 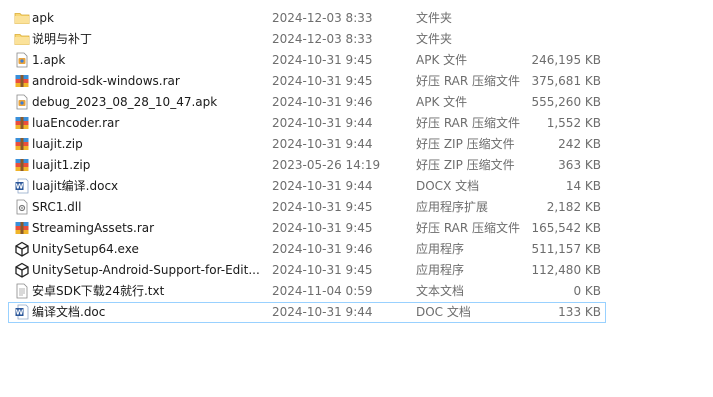 I want to click on file-type: 应用程序扩展, so click(x=452, y=207).